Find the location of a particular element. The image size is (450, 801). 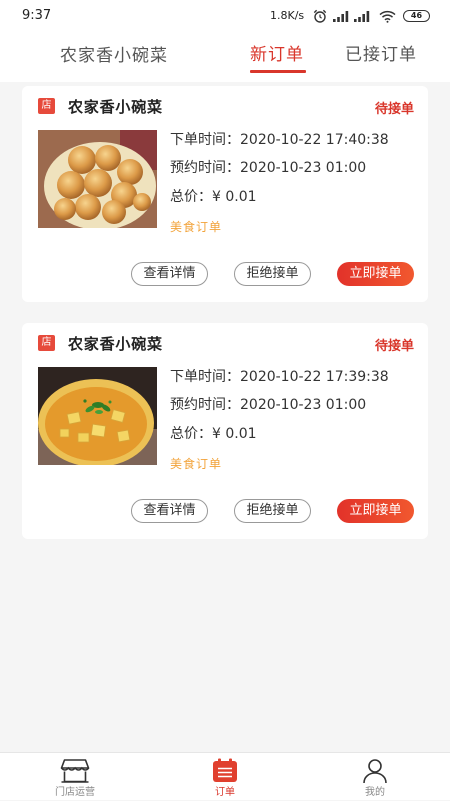

order-list-icon is located at coordinates (225, 771).